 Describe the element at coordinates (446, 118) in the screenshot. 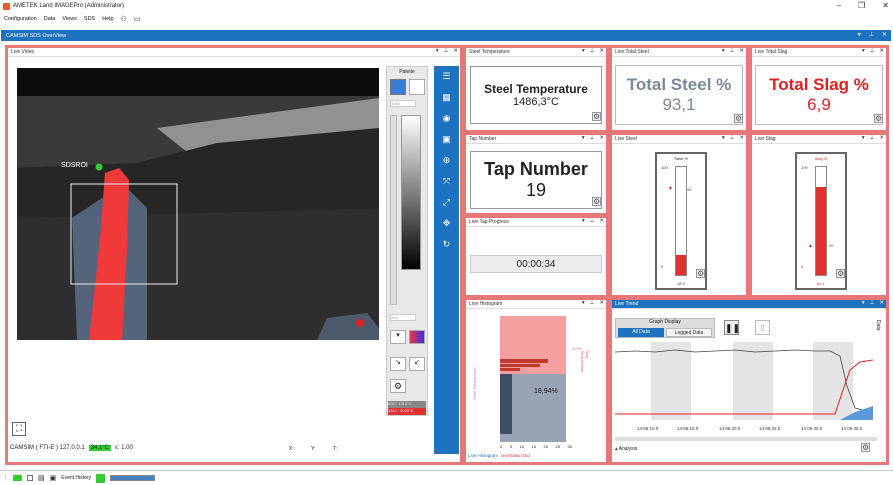

I see `palette-icon: ◉` at that location.